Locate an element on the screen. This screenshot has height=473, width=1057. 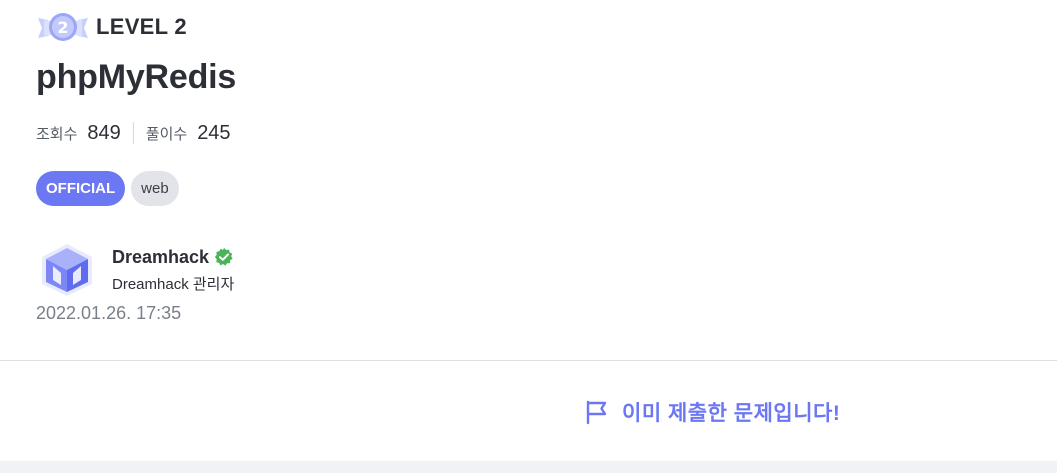
flag-icon is located at coordinates (596, 412).